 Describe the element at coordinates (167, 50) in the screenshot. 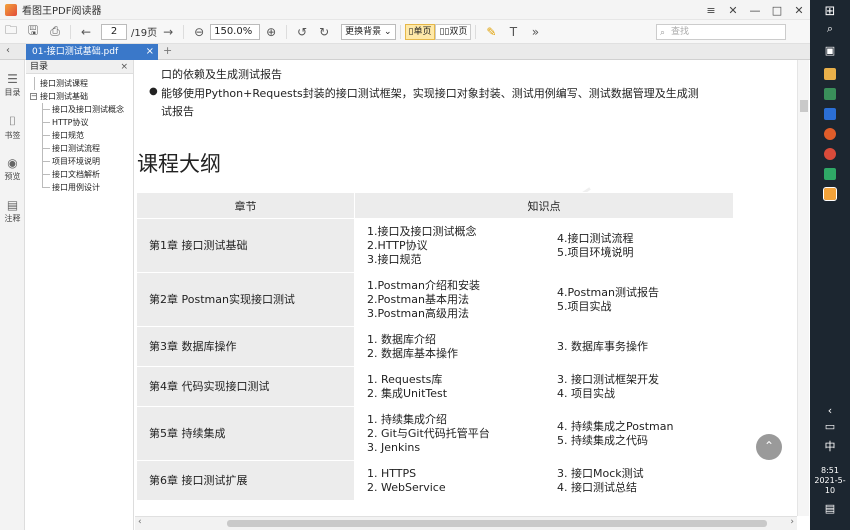

I see `new-tab-button: +` at that location.